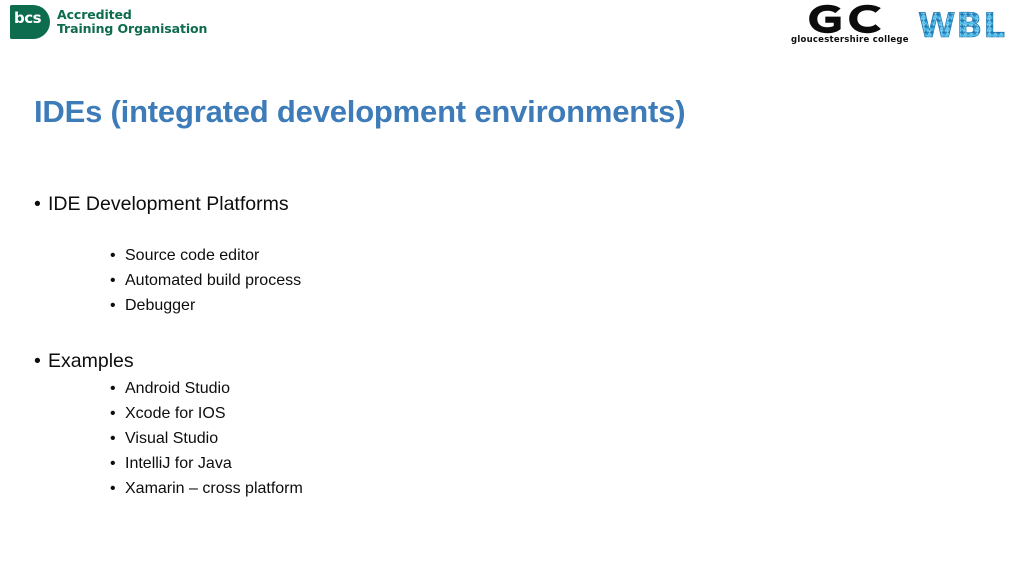 This screenshot has width=1024, height=576. I want to click on gloucestershire-college-logo: gloucestershire college, so click(850, 24).